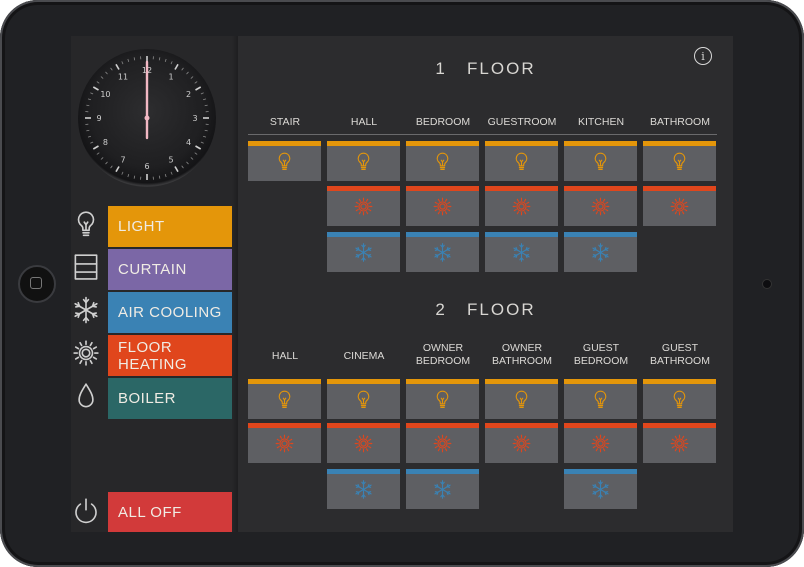 Image resolution: width=804 pixels, height=567 pixels. Describe the element at coordinates (173, 512) in the screenshot. I see `all-off-button: ALL OFF` at that location.